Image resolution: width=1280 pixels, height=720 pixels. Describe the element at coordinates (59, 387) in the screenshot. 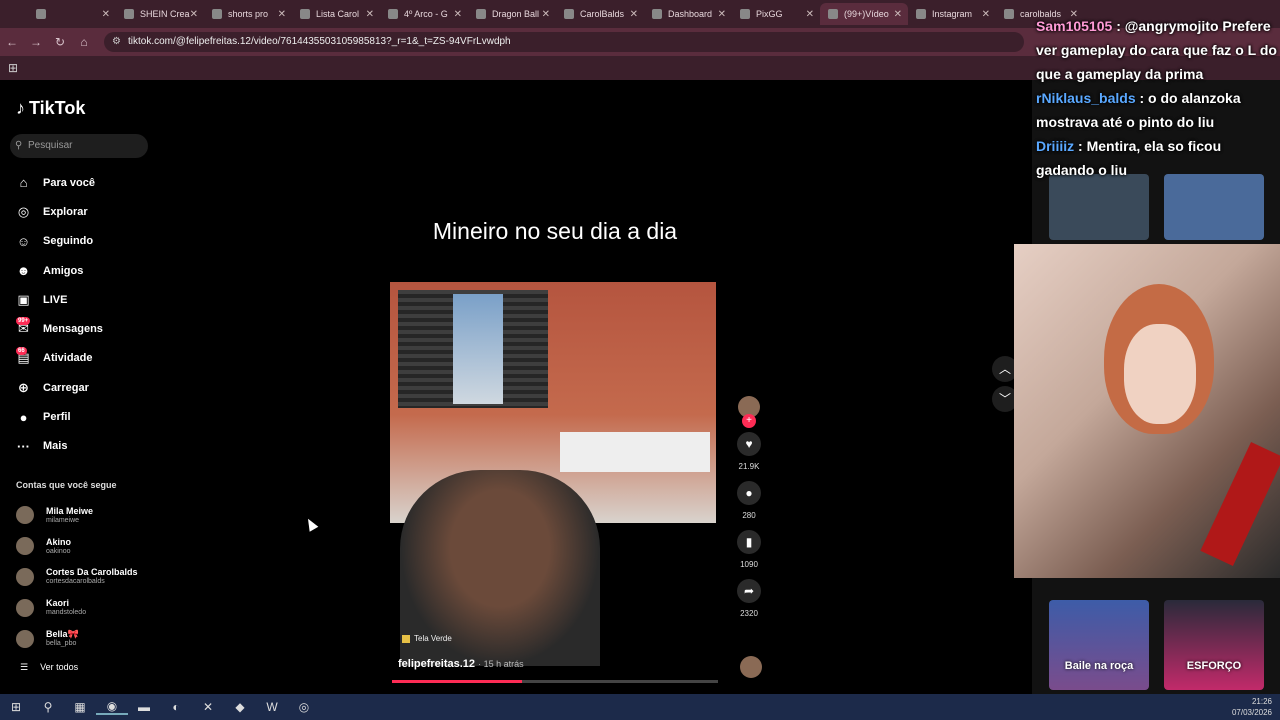

I see `nav-item-carregar: ⊕ Carregar` at that location.